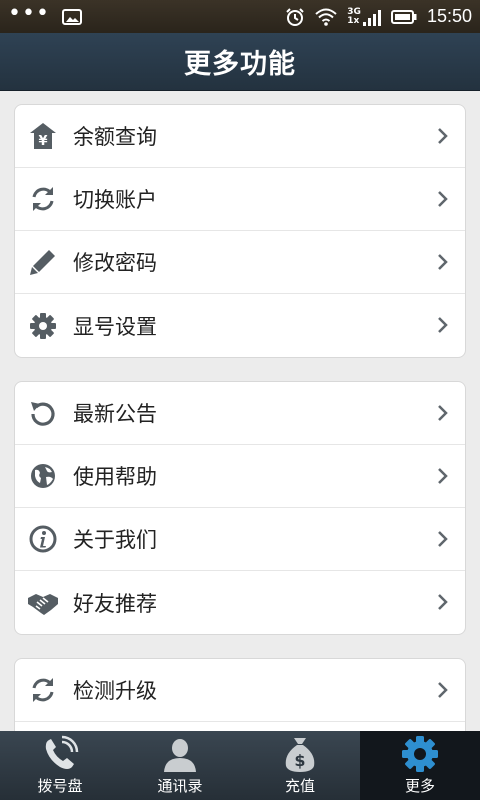 This screenshot has width=480, height=800. I want to click on menu-item-label: 最新公告, so click(115, 414).